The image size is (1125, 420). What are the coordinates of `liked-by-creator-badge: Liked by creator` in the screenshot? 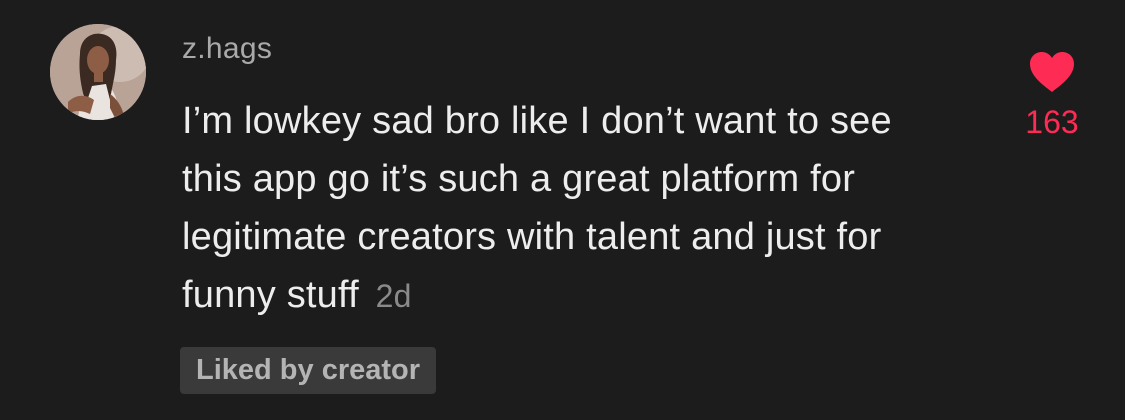 It's located at (308, 370).